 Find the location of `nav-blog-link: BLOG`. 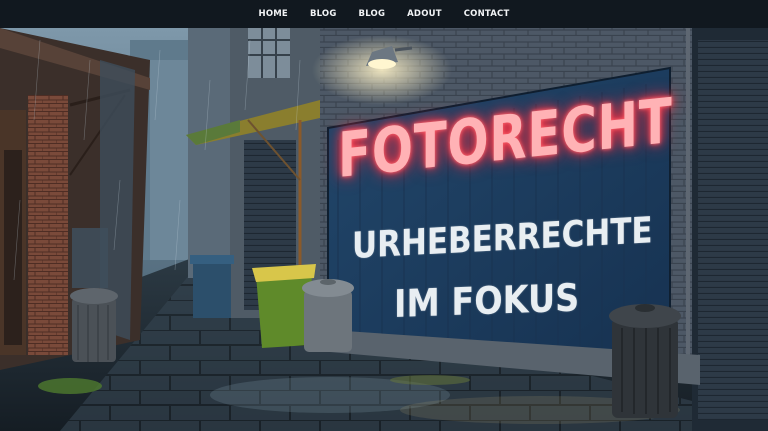

nav-blog-link: BLOG is located at coordinates (323, 14).